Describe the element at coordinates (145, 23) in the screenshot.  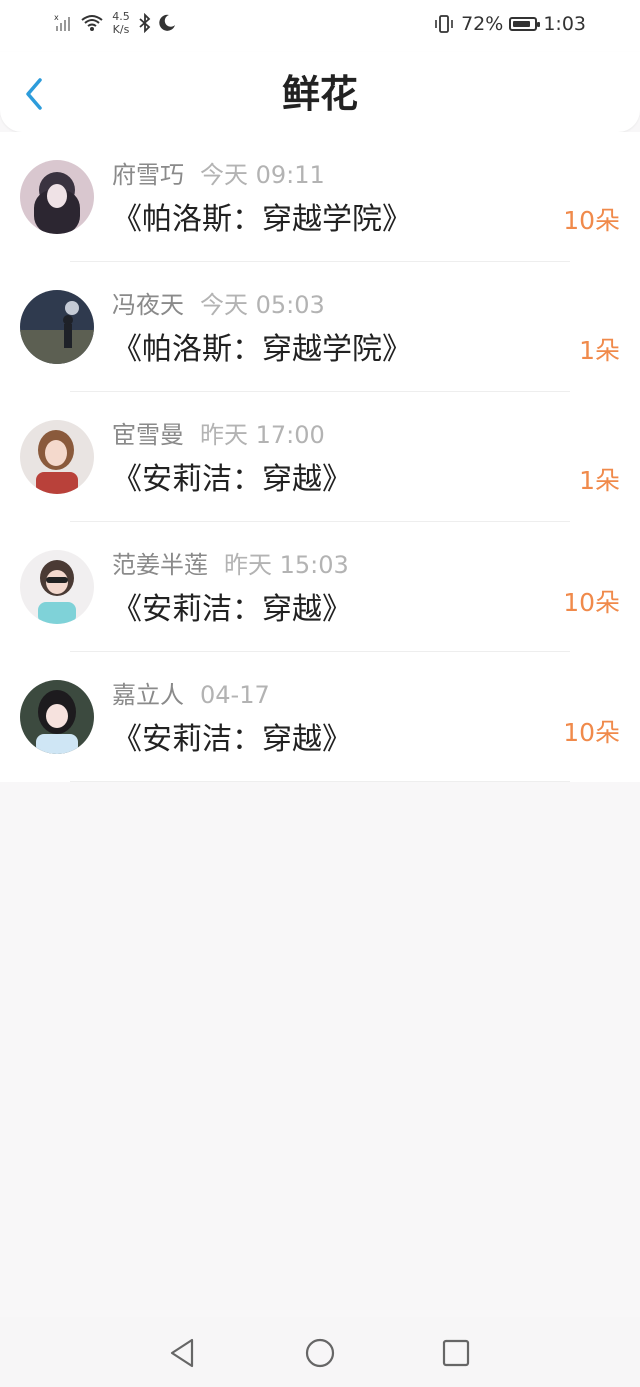
I see `bluetooth-icon` at that location.